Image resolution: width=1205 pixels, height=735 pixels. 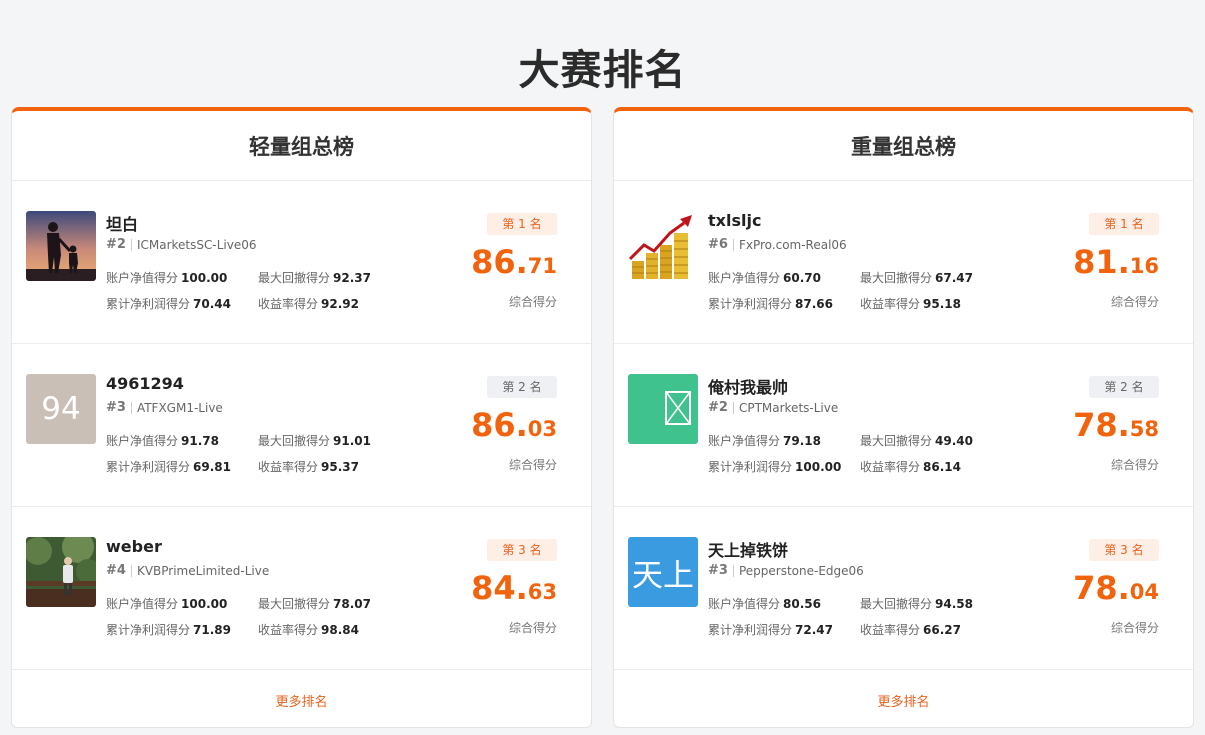 I want to click on gold-coins-photo-icon, so click(x=663, y=246).